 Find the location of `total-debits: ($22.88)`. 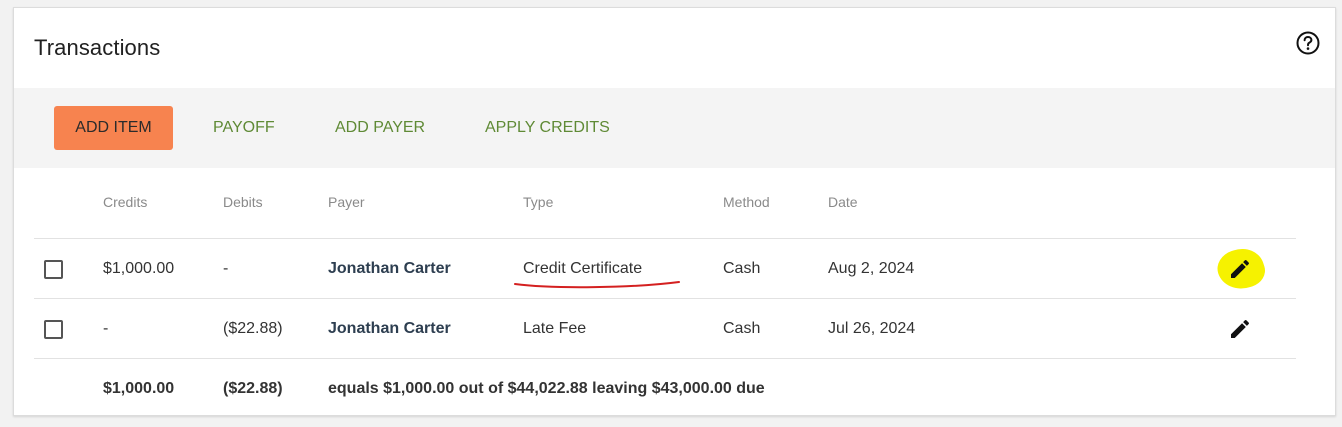

total-debits: ($22.88) is located at coordinates (253, 388).